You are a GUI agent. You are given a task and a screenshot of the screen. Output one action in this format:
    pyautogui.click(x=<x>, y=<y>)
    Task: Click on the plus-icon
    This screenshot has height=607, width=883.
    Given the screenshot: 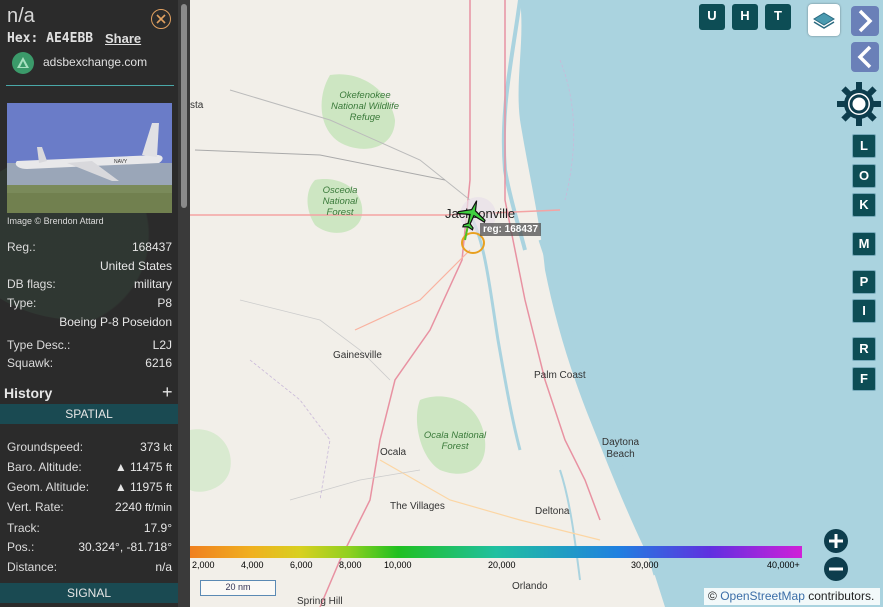 What is the action you would take?
    pyautogui.click(x=836, y=541)
    